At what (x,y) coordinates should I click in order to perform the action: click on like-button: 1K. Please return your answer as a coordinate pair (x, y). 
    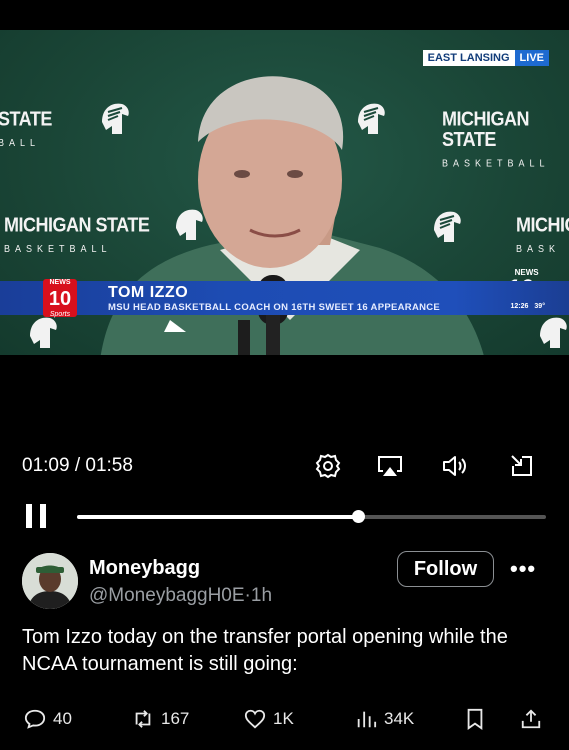
    Looking at the image, I should click on (269, 719).